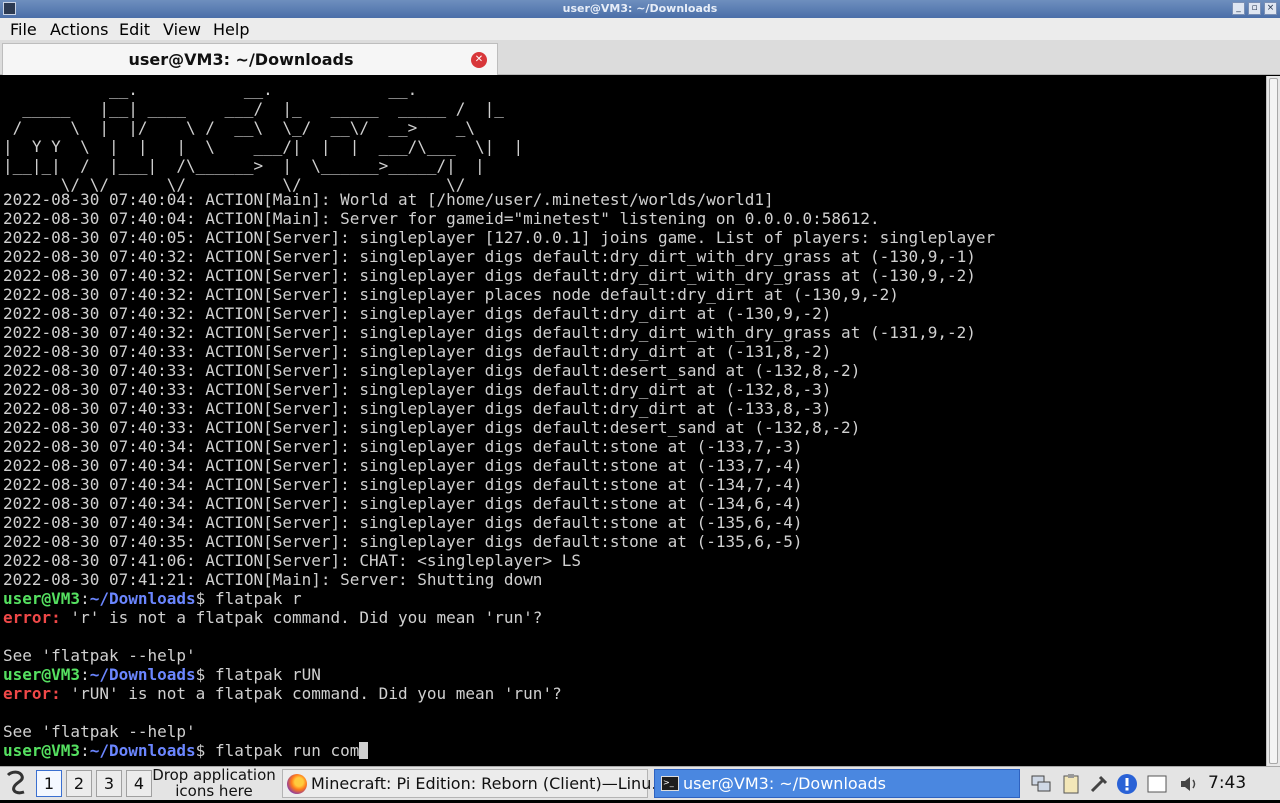 Image resolution: width=1280 pixels, height=803 pixels. Describe the element at coordinates (670, 783) in the screenshot. I see `terminal-icon: >_` at that location.